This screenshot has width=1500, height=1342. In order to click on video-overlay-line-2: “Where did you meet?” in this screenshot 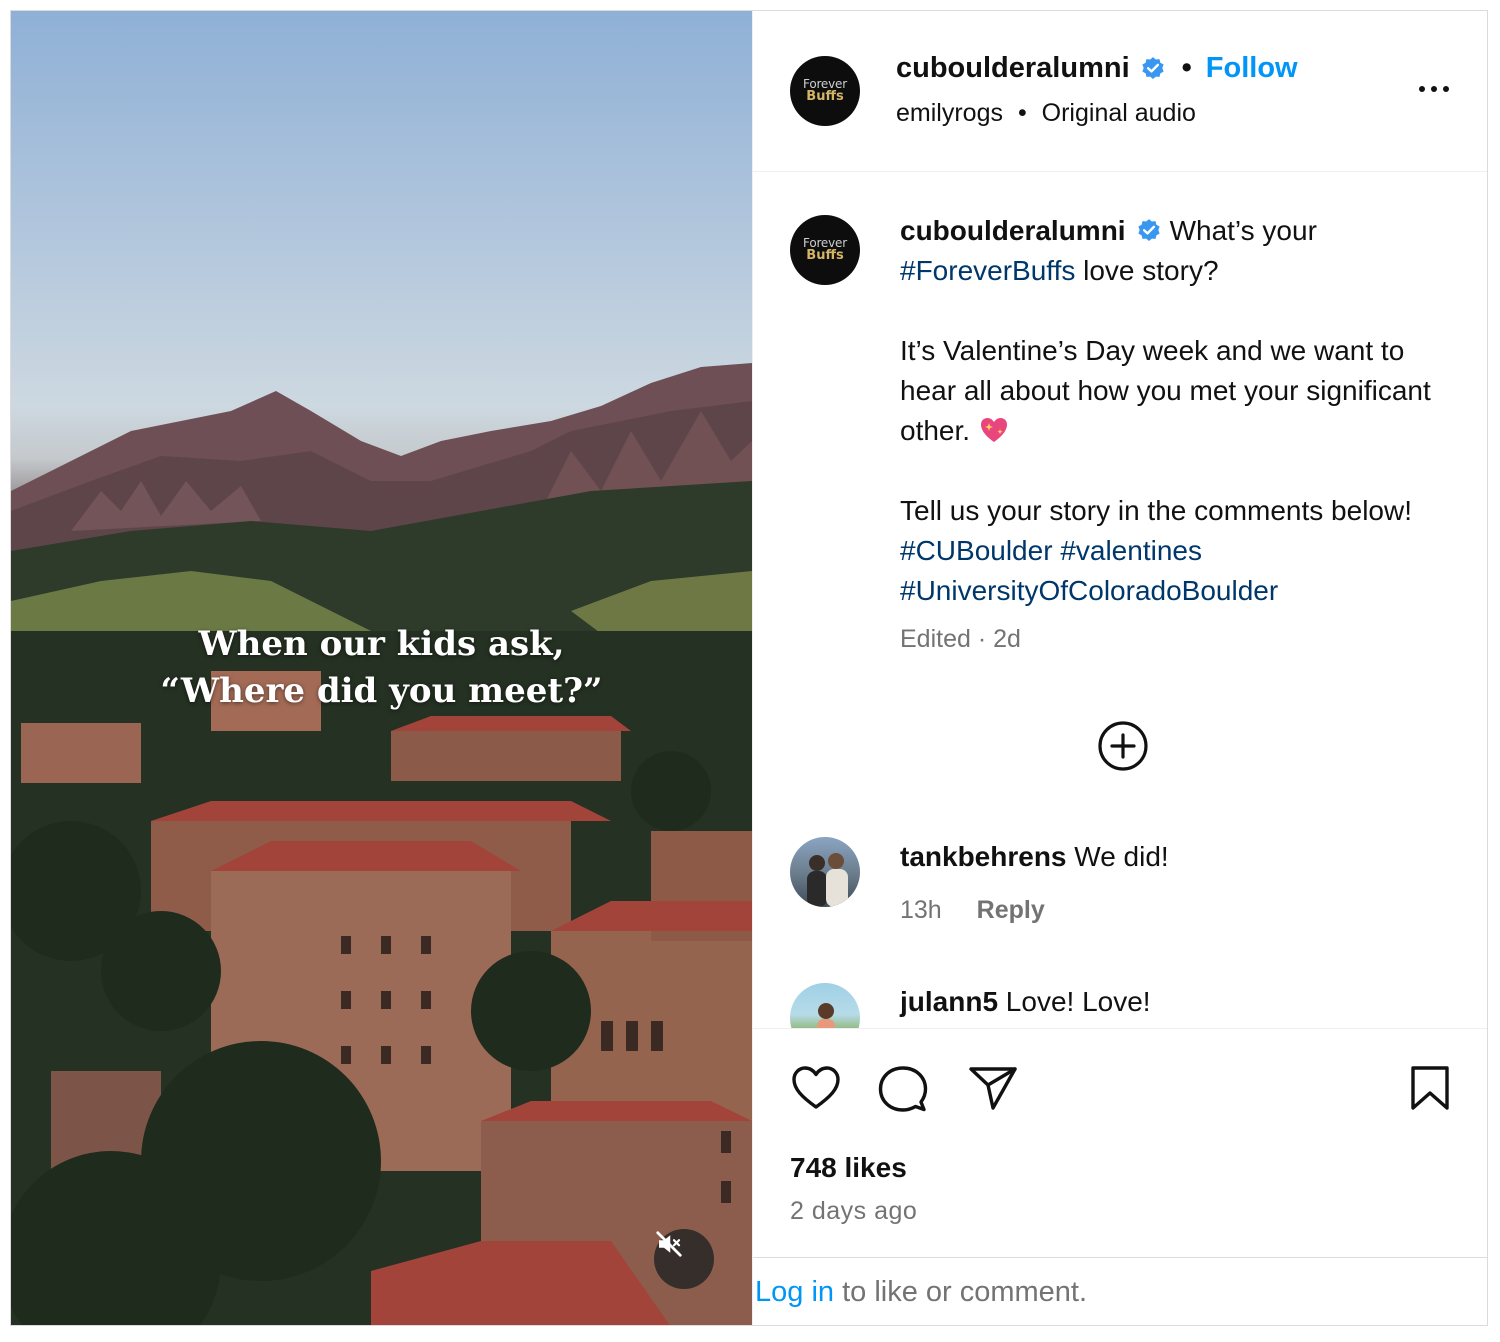, I will do `click(381, 691)`.